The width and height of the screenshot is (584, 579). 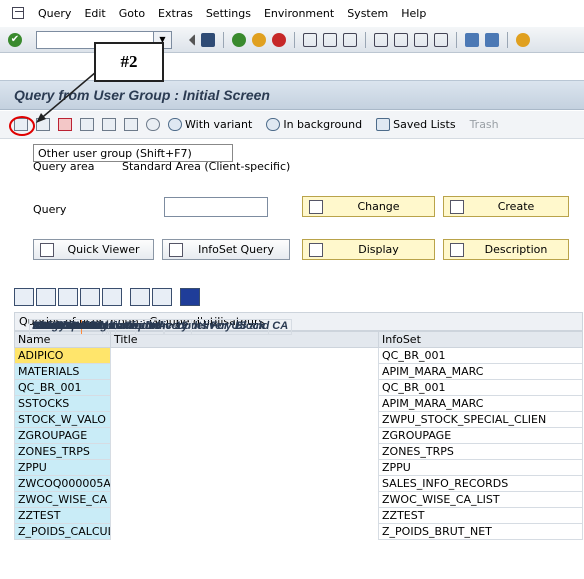 I want to click on menu-edit: Edit, so click(x=94, y=13).